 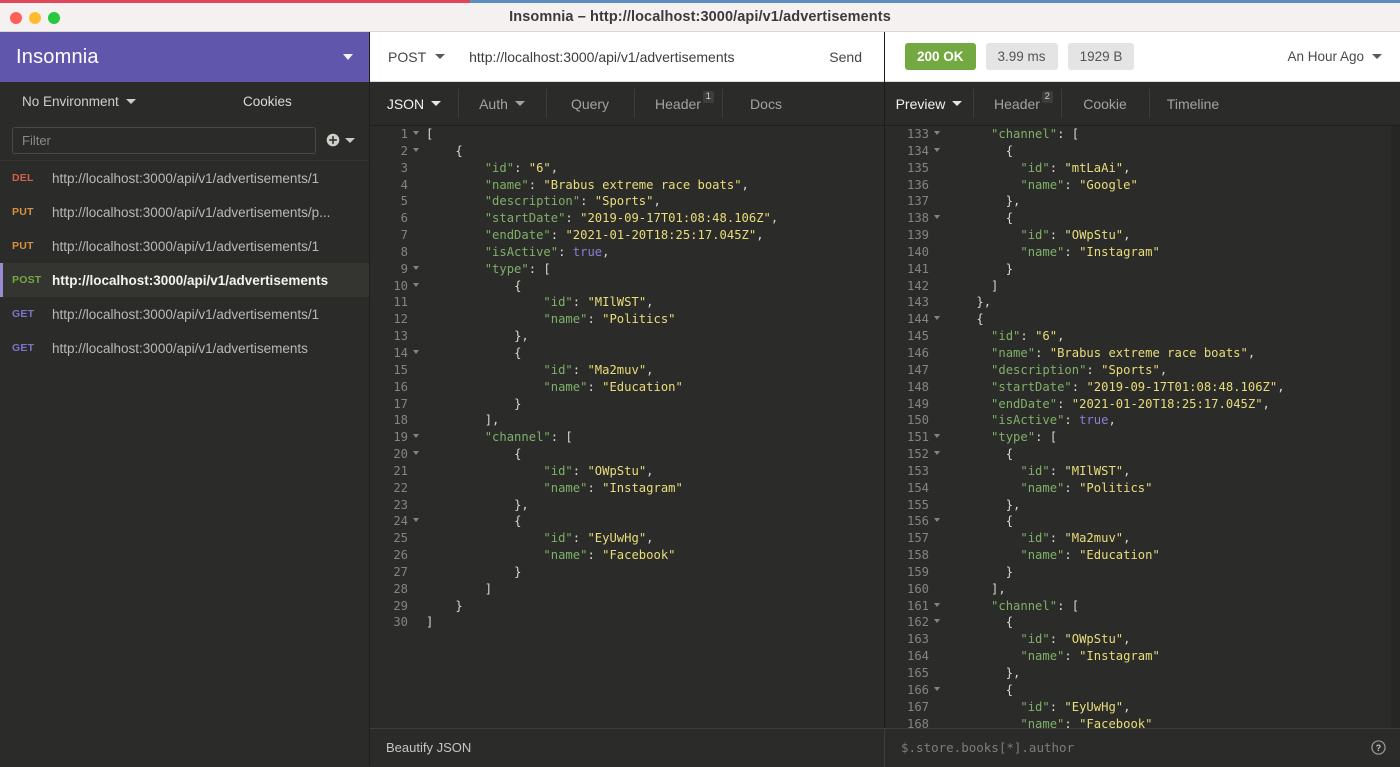 I want to click on request-tab-auth: Auth, so click(x=502, y=103).